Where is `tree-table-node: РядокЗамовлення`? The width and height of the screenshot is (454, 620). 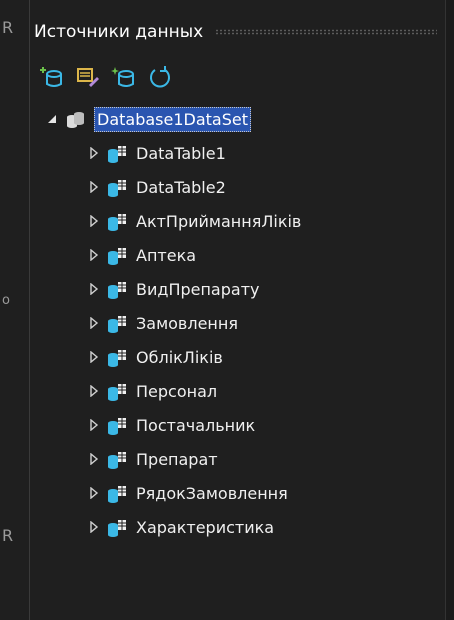
tree-table-node: РядокЗамовлення is located at coordinates (238, 493).